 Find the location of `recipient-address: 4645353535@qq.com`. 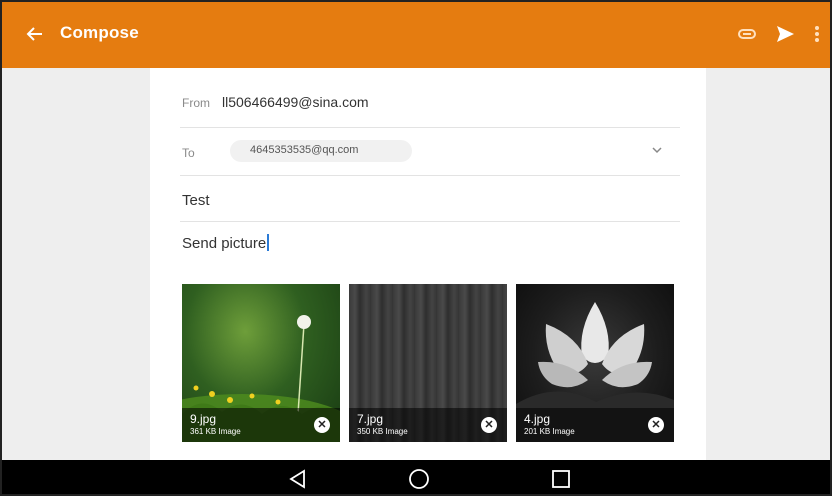

recipient-address: 4645353535@qq.com is located at coordinates (304, 150).